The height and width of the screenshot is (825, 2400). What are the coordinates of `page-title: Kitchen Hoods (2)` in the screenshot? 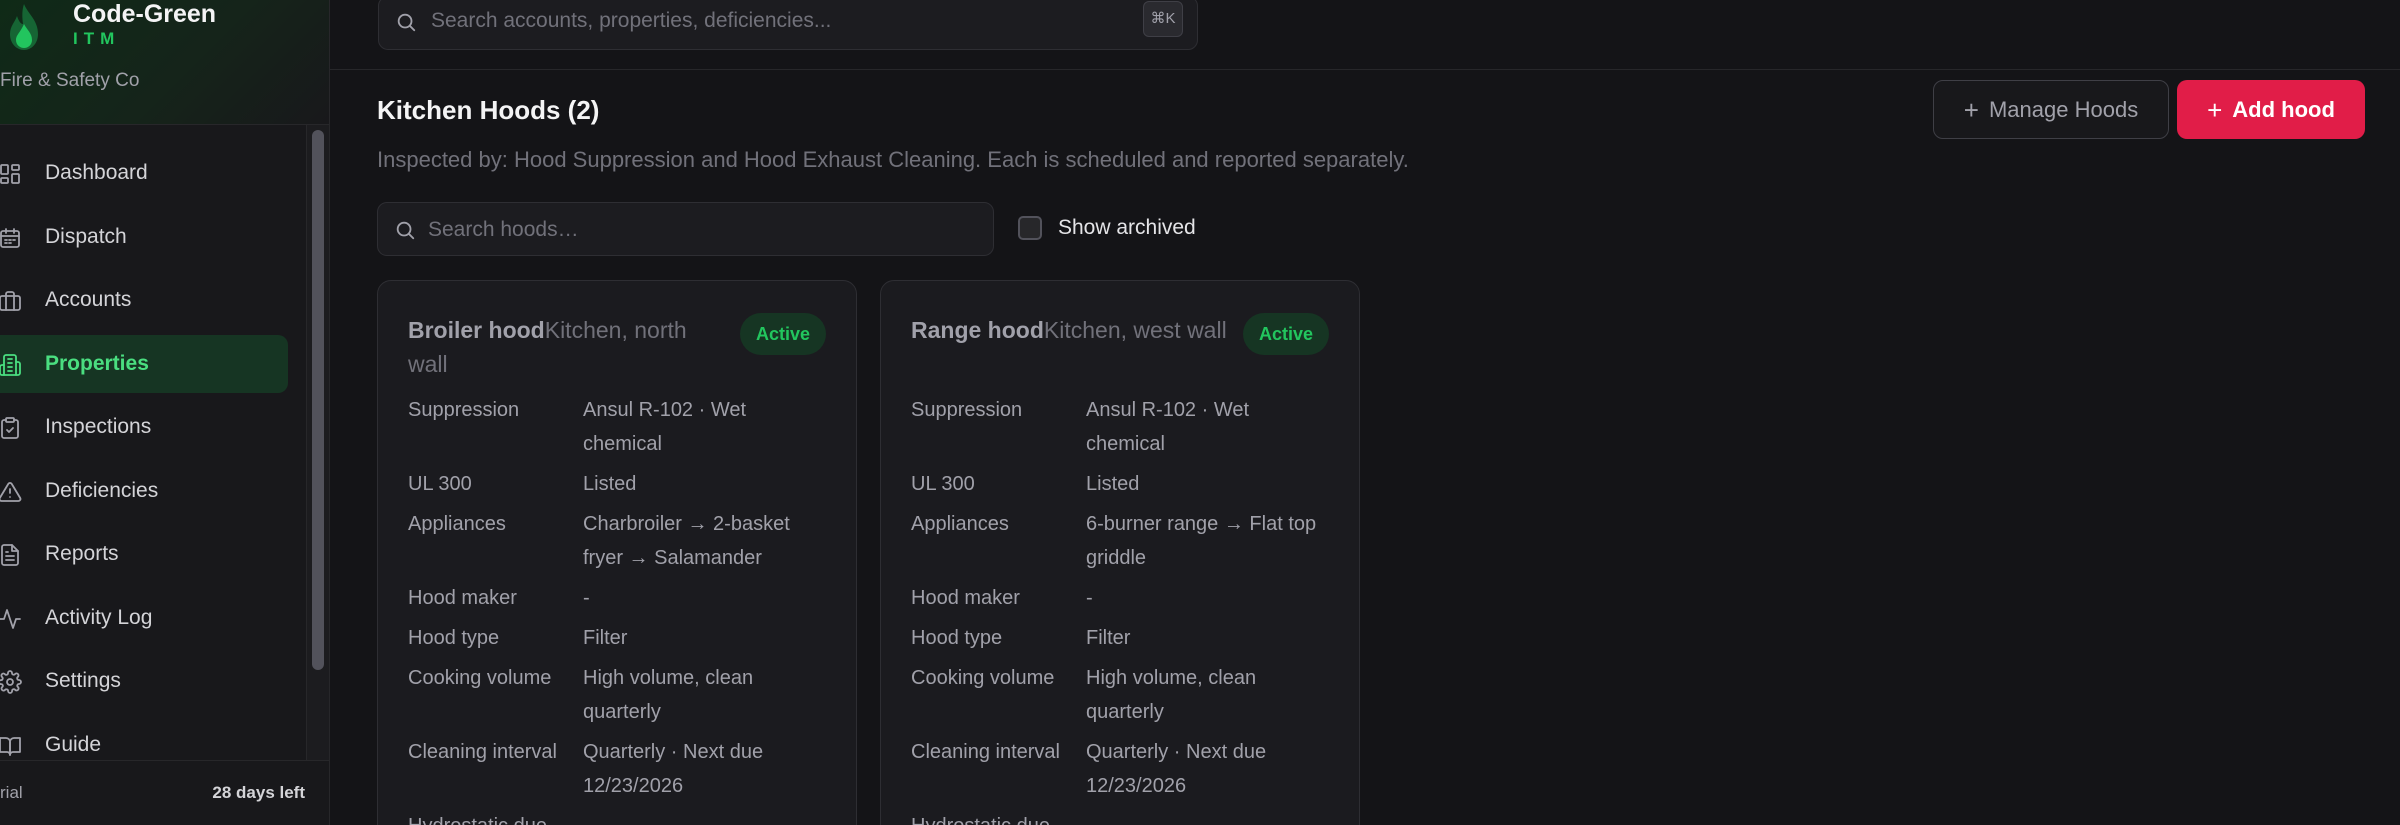 It's located at (488, 110).